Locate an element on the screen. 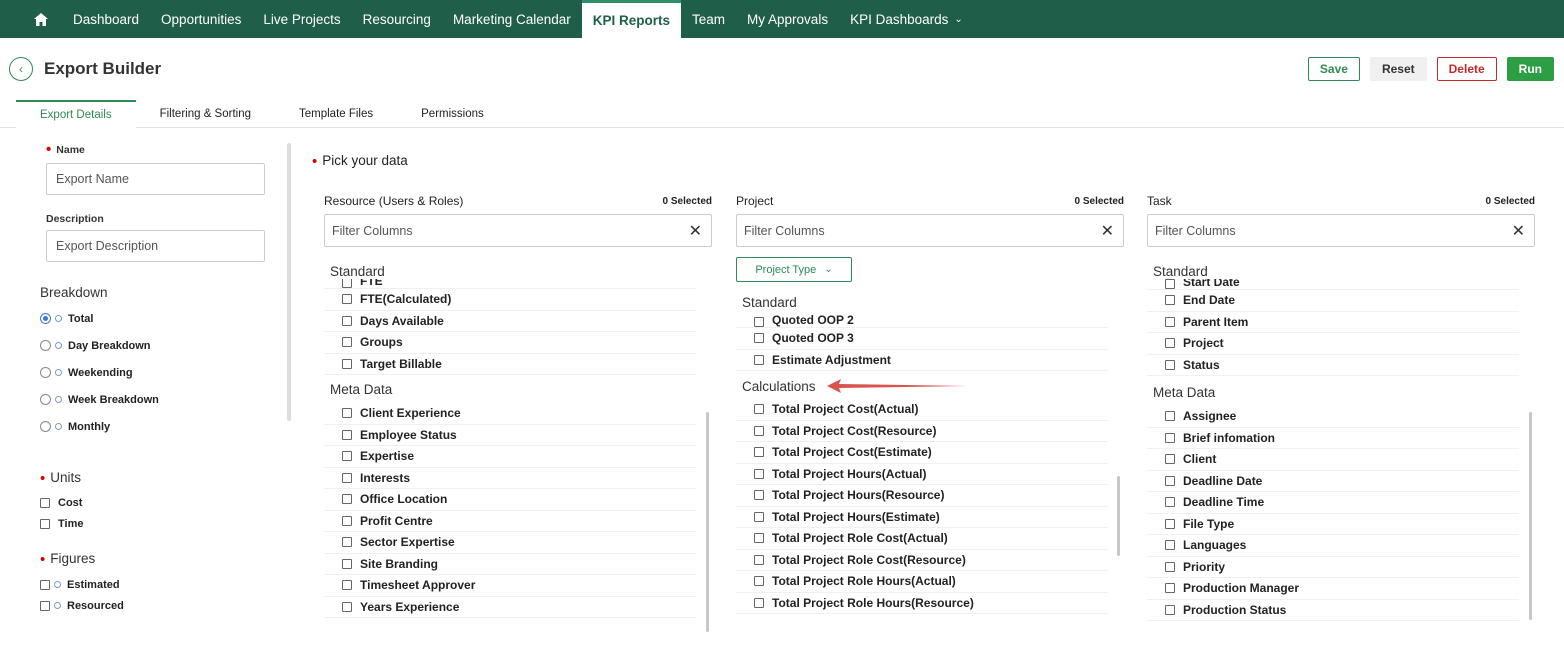  nav-resourcing: Resourcing is located at coordinates (397, 19).